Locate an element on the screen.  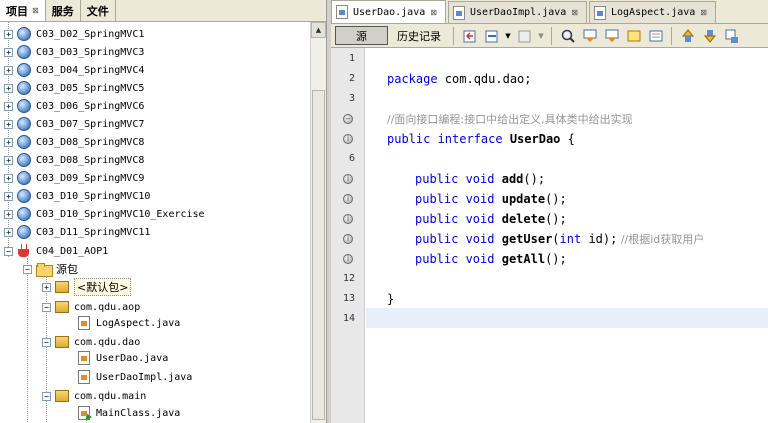
tree-item-source-folder: − 源包 is located at coordinates (50, 269).